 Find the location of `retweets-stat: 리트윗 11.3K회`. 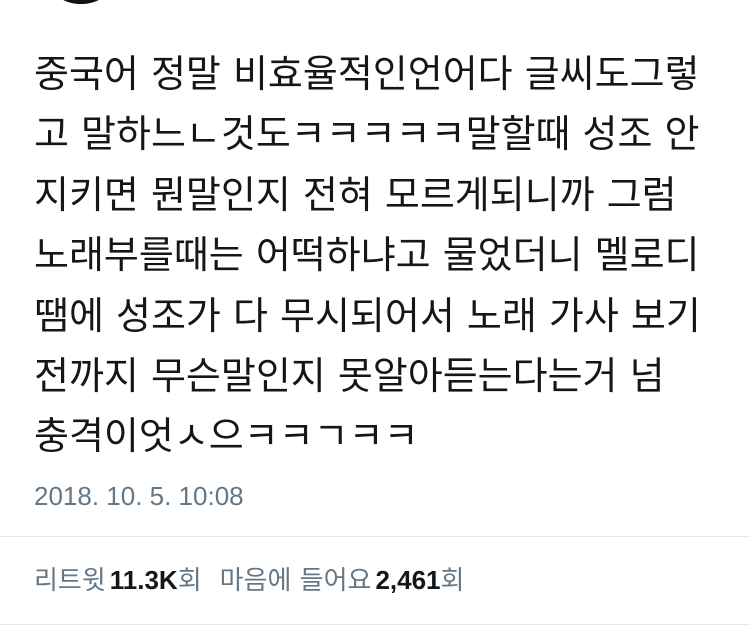

retweets-stat: 리트윗 11.3K회 is located at coordinates (118, 580).